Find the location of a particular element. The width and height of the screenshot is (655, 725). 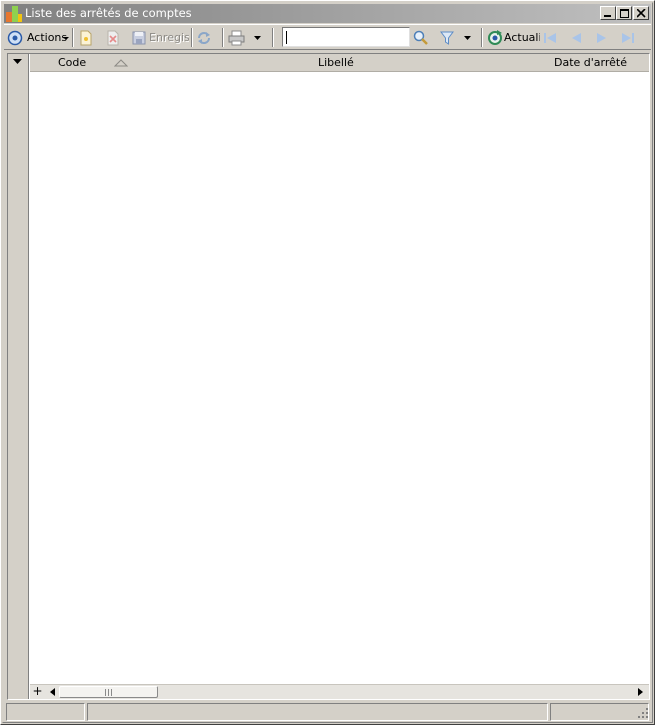

search-button is located at coordinates (422, 37).